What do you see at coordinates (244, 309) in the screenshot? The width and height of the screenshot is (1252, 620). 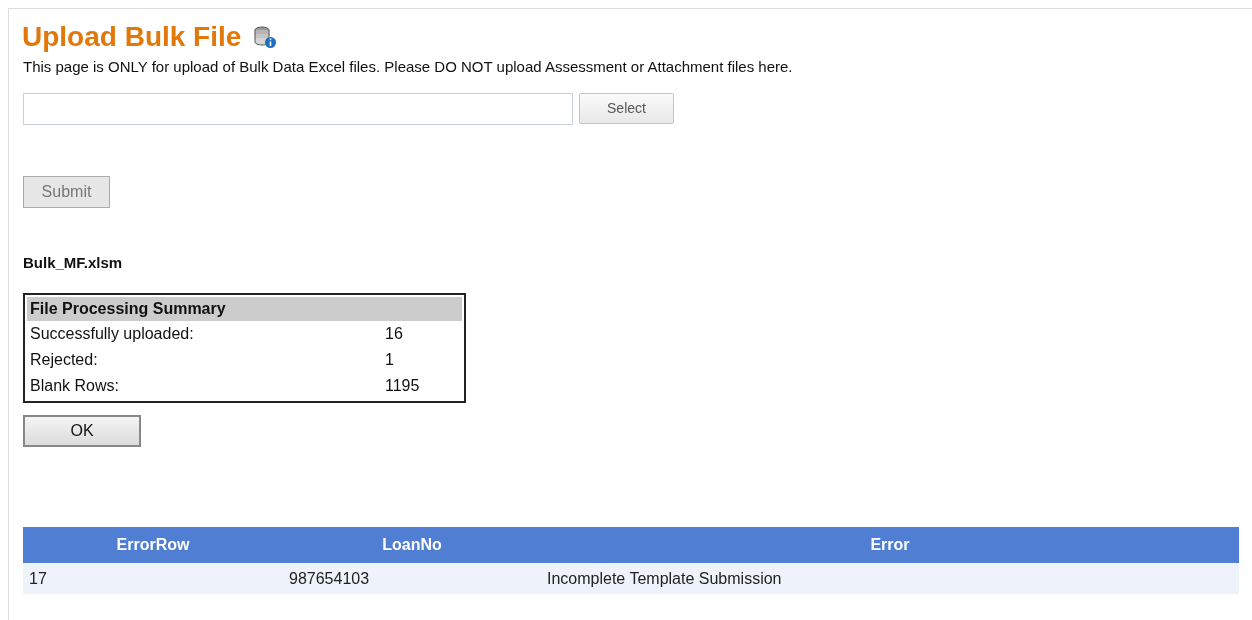 I see `summary-title: File Processing Summary` at bounding box center [244, 309].